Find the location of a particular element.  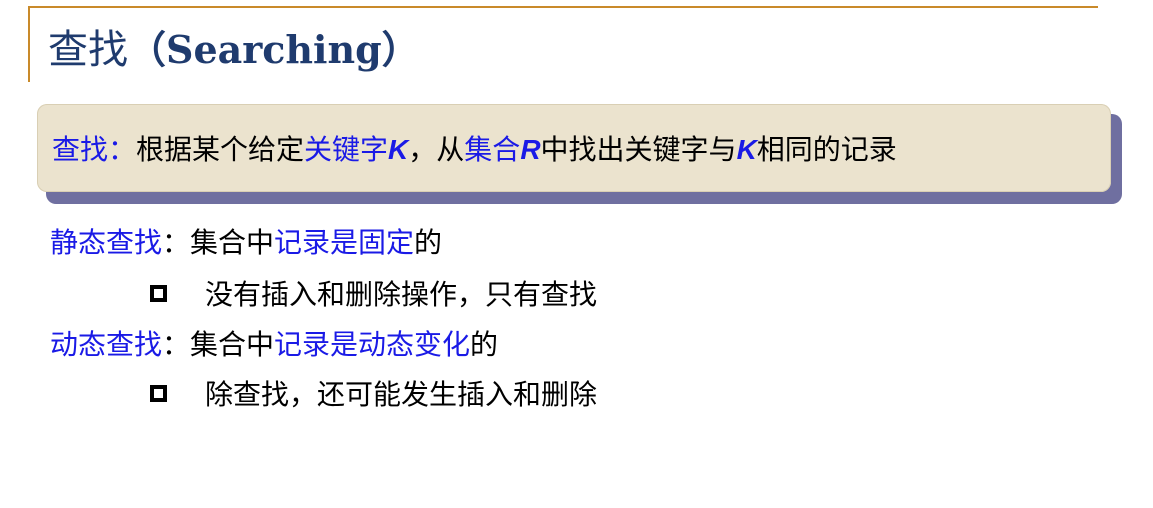

dynamic-search-keyword: 记录是动态变化 is located at coordinates (372, 344).